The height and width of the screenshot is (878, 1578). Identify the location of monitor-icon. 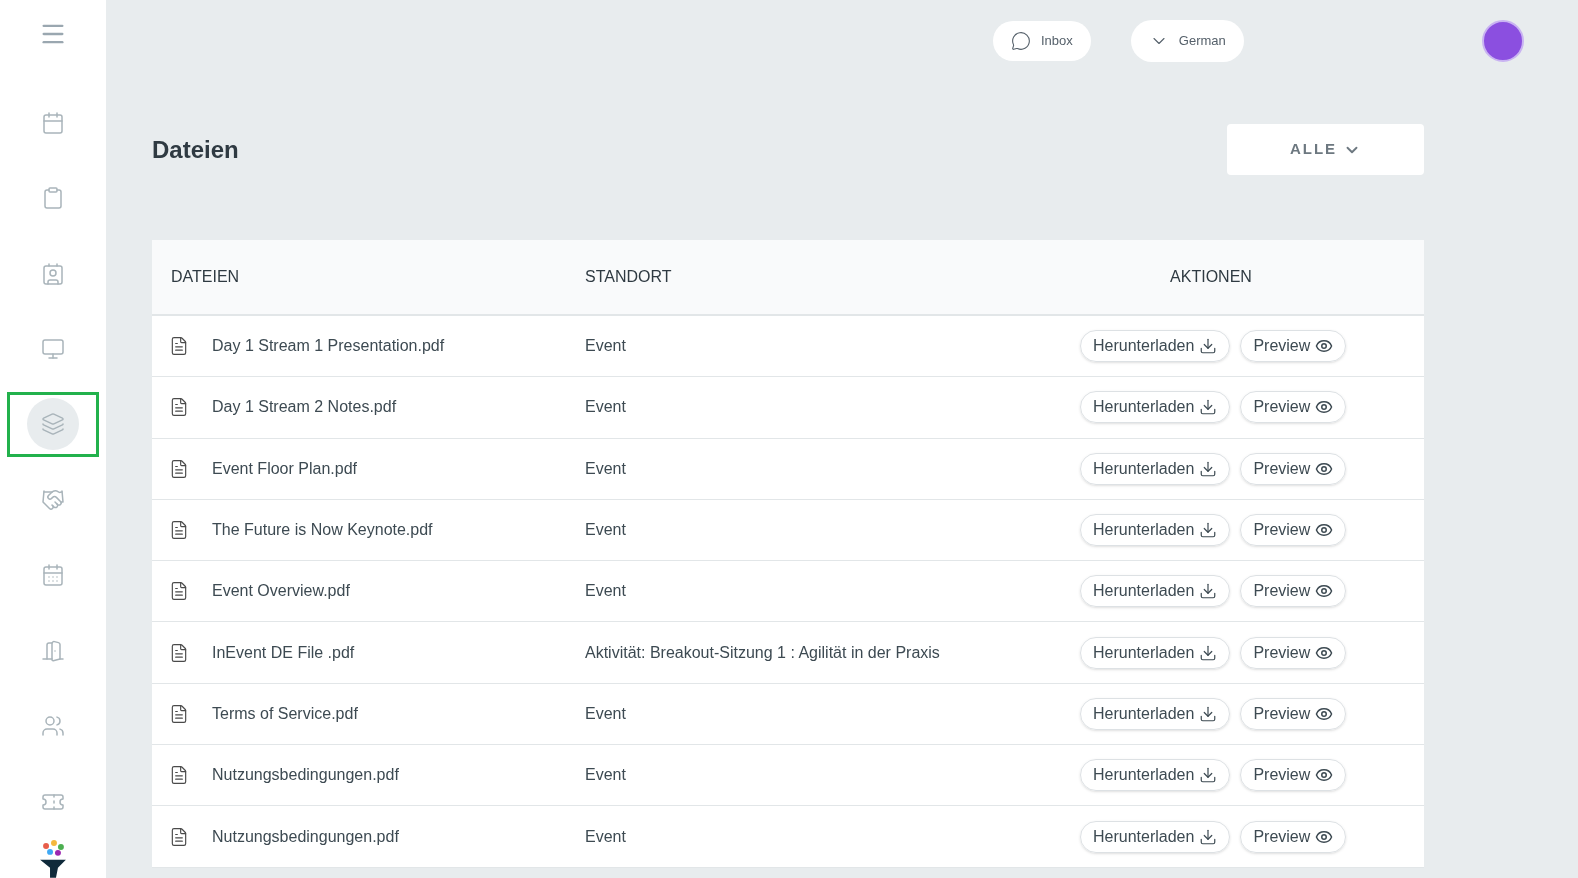
(53, 348).